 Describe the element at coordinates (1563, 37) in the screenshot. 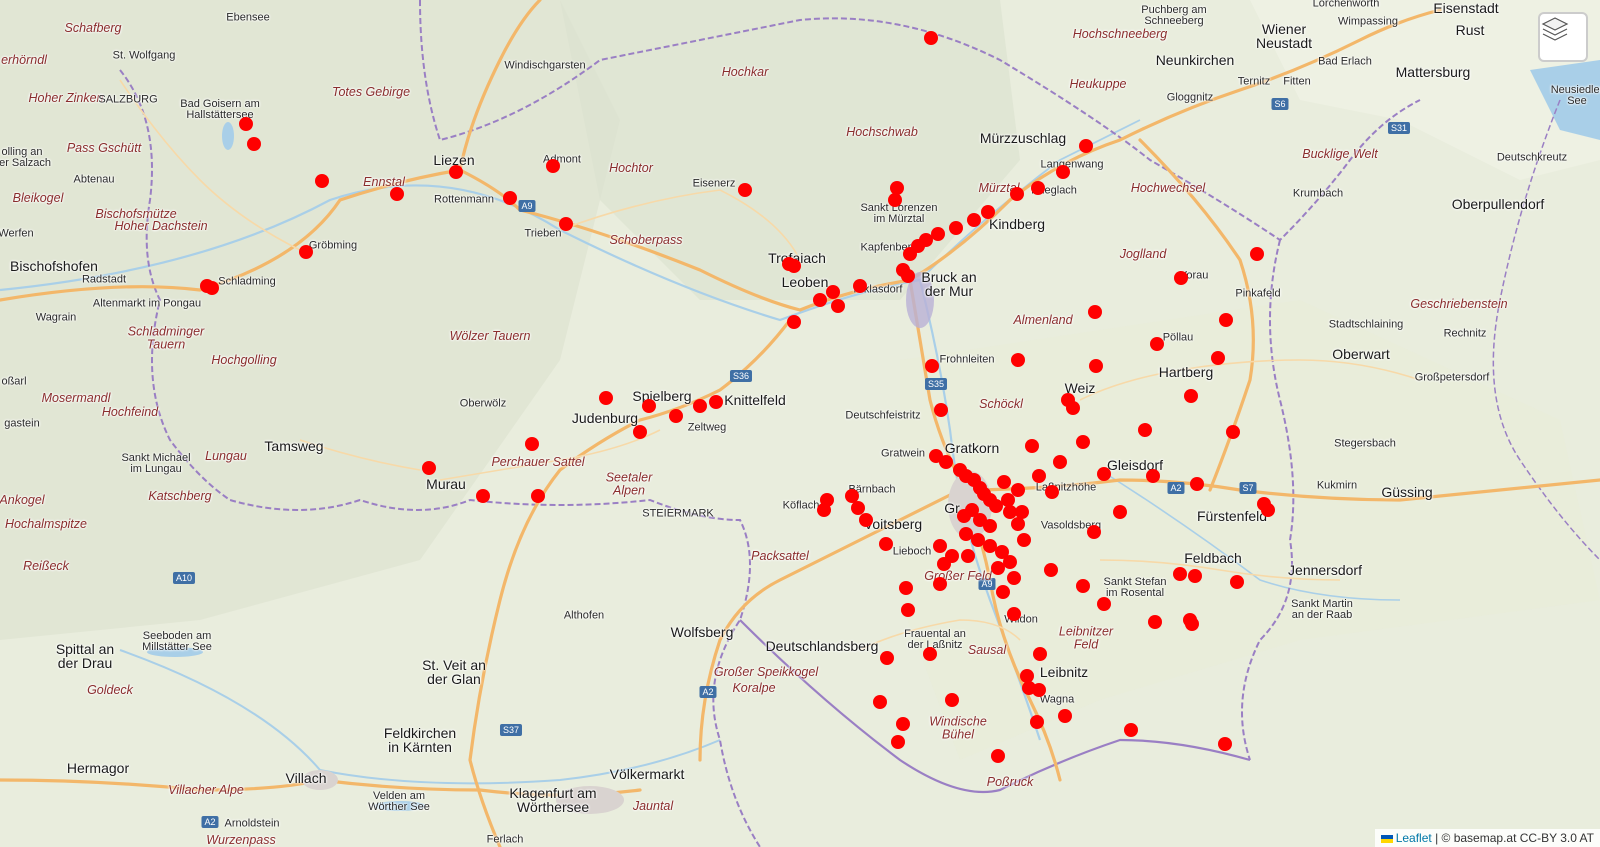

I see `layer-switcher-button` at that location.